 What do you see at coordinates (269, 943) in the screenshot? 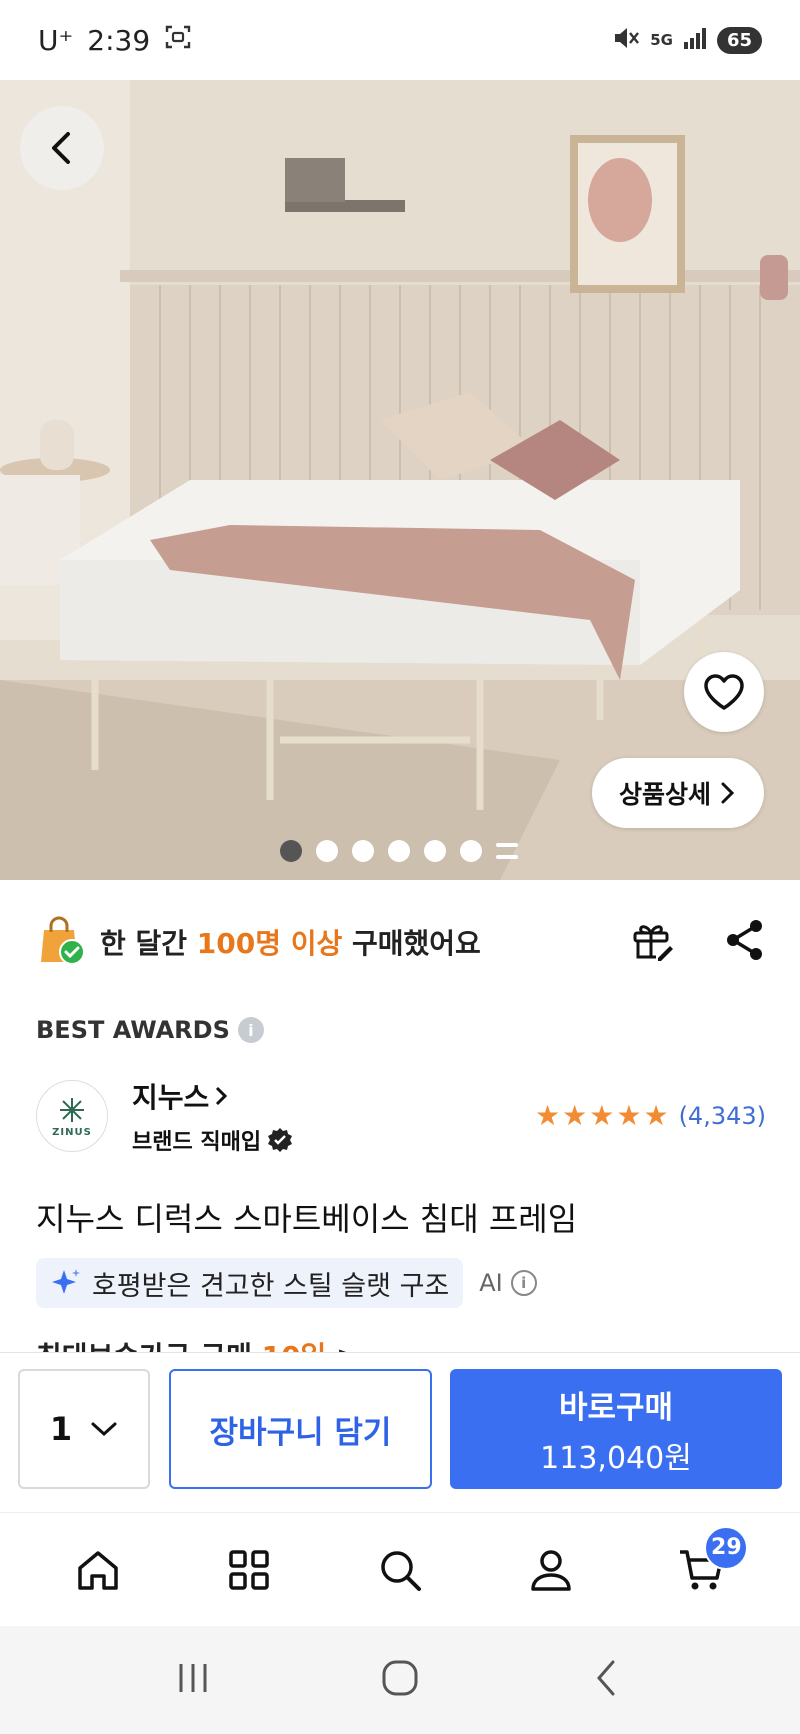
I see `stats-highlight: 100명 이상` at bounding box center [269, 943].